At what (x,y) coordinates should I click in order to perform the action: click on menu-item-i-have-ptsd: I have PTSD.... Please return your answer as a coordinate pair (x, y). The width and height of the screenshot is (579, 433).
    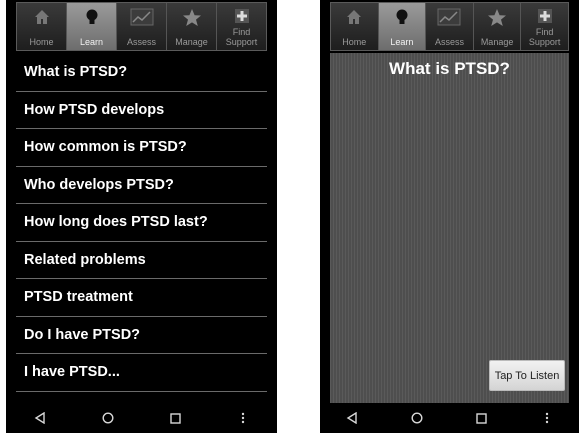
    Looking at the image, I should click on (141, 373).